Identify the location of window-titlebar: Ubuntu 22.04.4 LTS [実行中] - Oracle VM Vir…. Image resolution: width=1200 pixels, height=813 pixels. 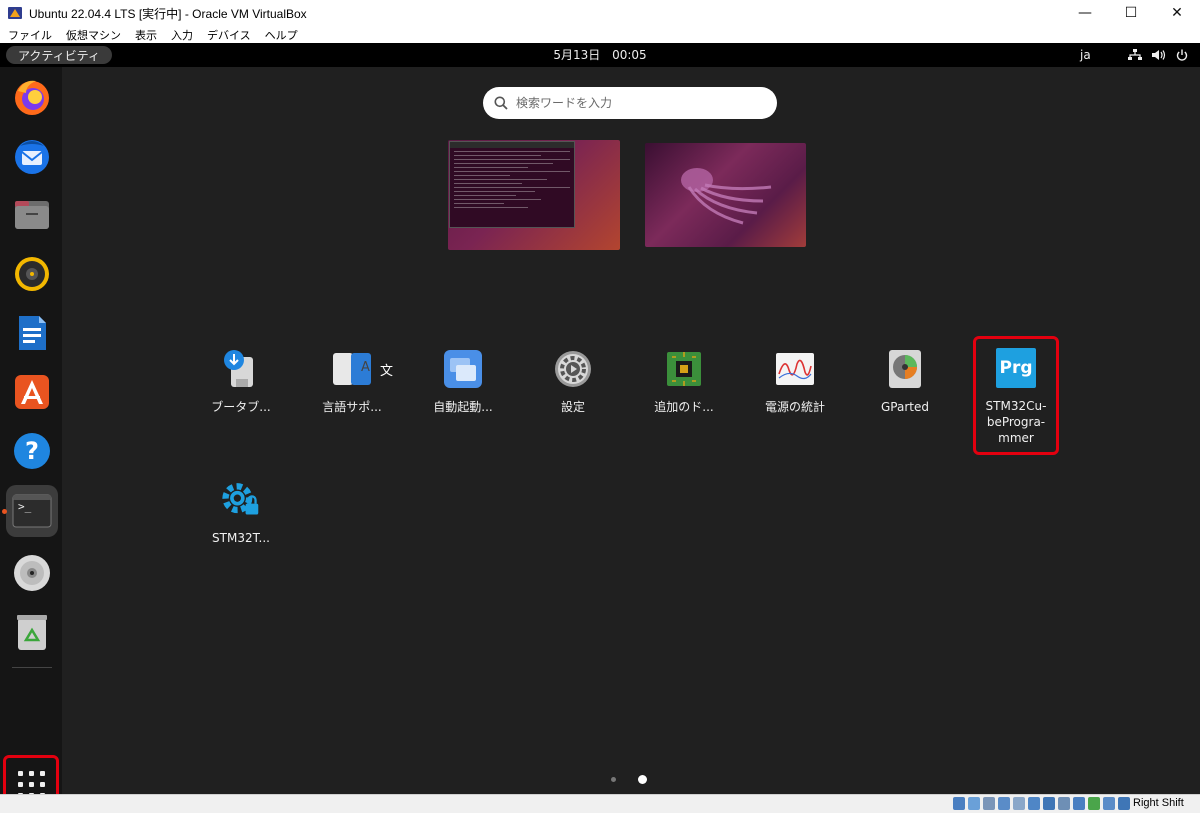
(600, 13).